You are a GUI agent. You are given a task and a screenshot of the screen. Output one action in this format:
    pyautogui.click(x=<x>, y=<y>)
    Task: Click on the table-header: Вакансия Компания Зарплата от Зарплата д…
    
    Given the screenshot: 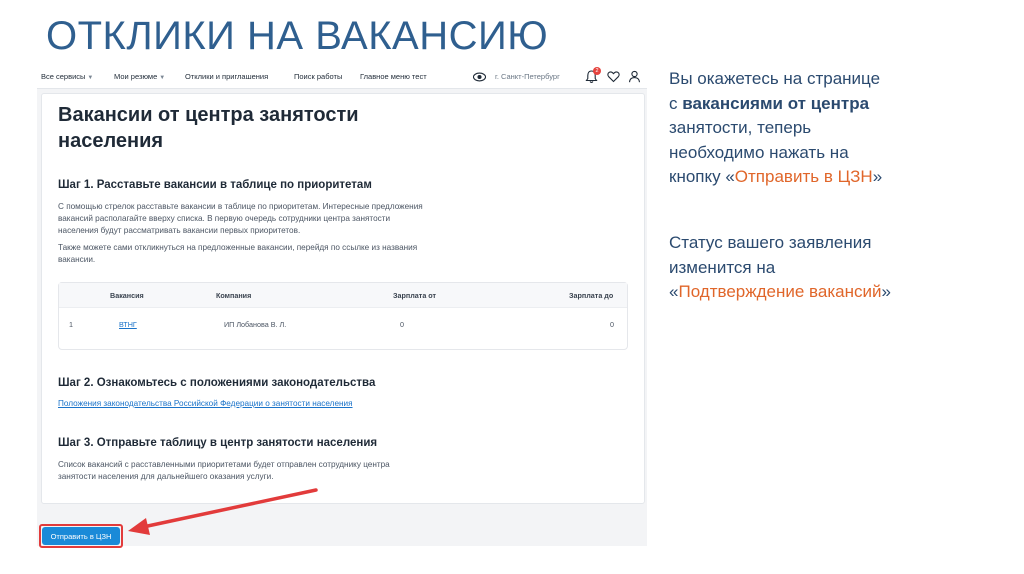 What is the action you would take?
    pyautogui.click(x=343, y=295)
    